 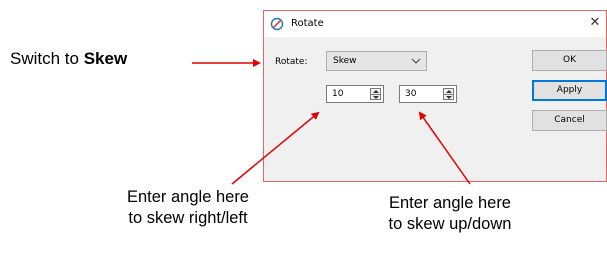 What do you see at coordinates (188, 218) in the screenshot?
I see `callout-line: to skew right/left` at bounding box center [188, 218].